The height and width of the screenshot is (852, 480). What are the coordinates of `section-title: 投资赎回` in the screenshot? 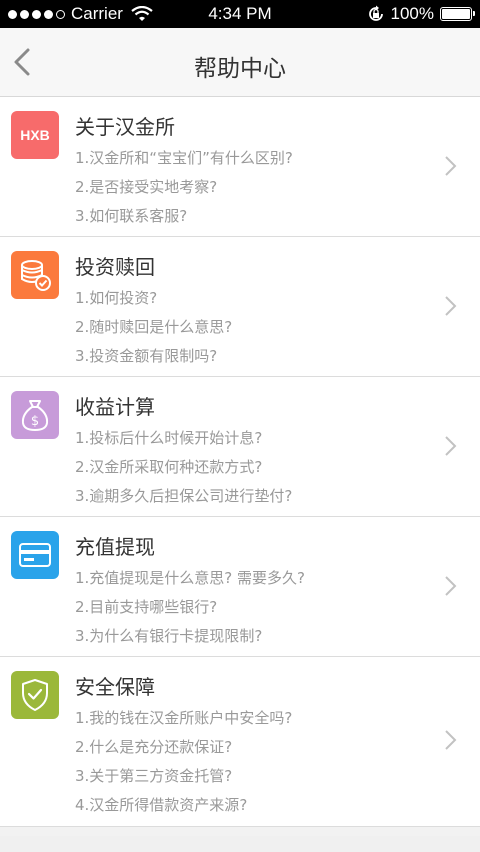 It's located at (115, 267).